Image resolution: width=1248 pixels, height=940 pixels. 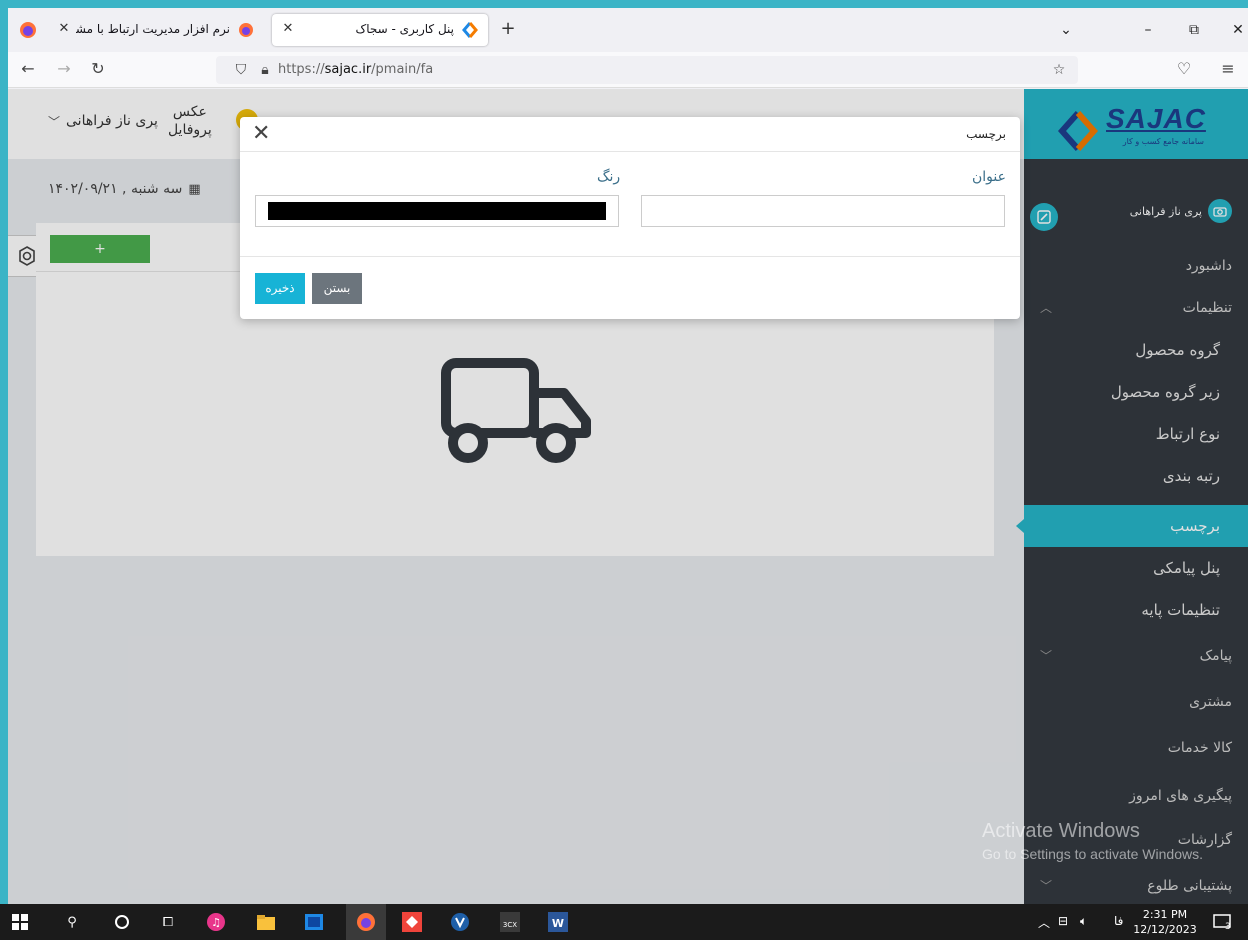 What do you see at coordinates (630, 256) in the screenshot?
I see `modal-footer-divider` at bounding box center [630, 256].